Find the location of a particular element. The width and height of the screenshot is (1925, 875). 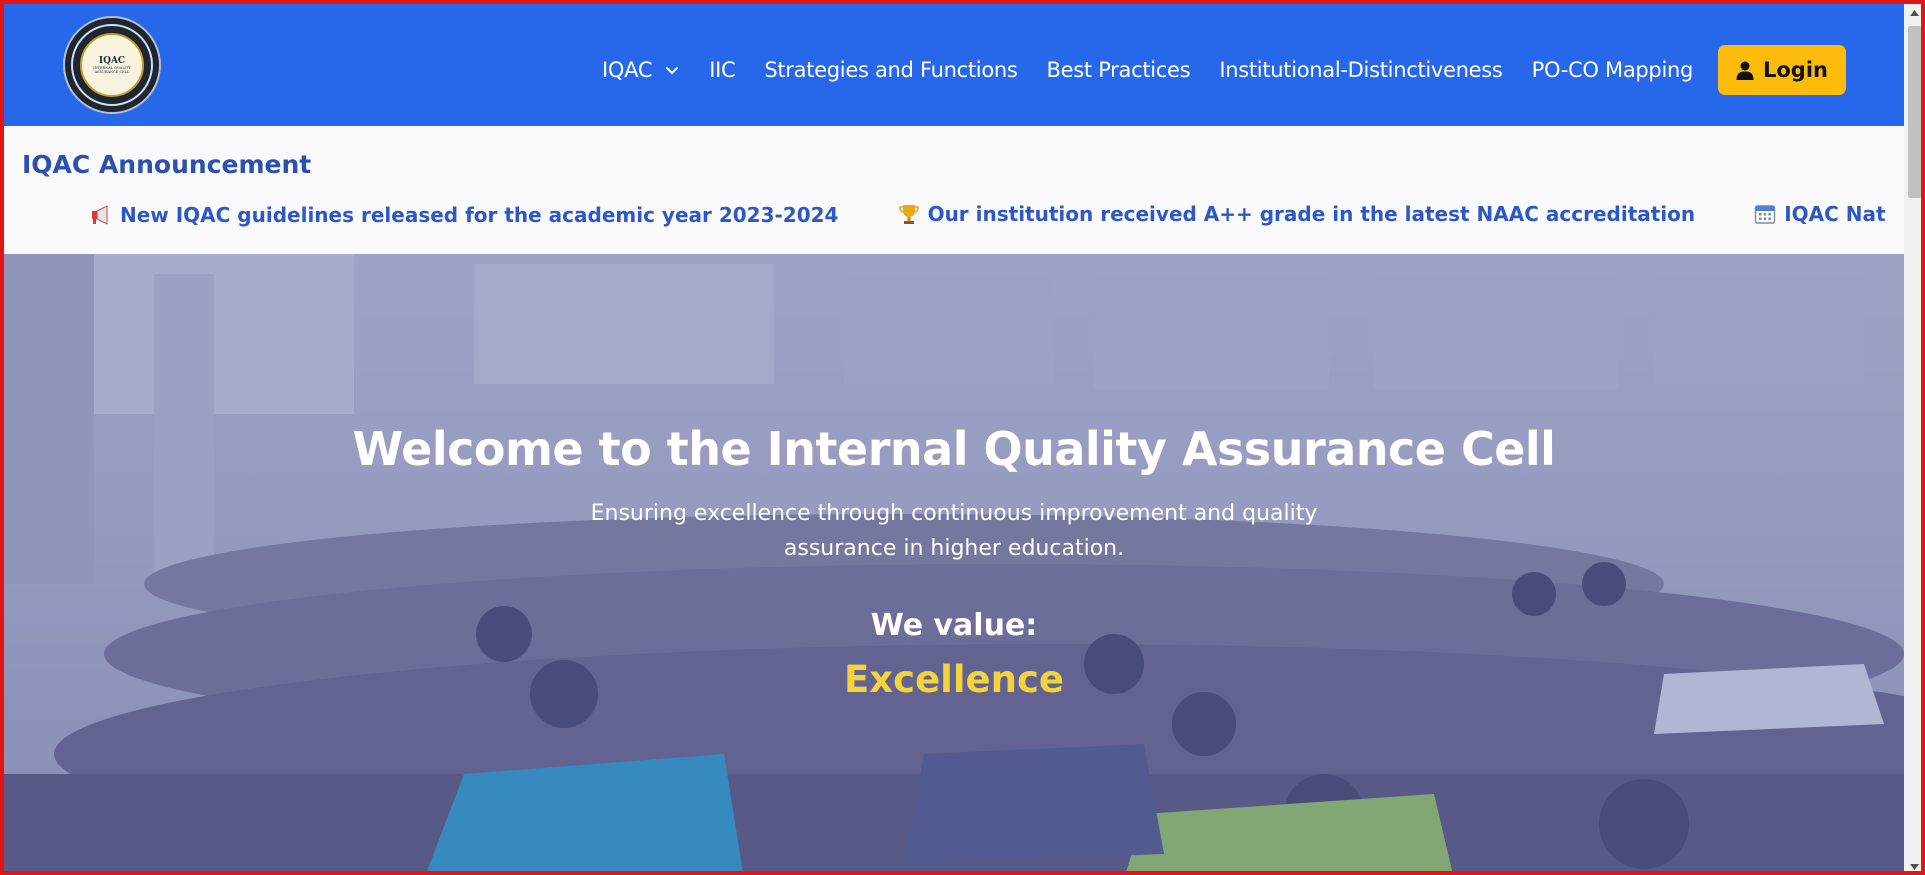

user-icon is located at coordinates (1745, 70).